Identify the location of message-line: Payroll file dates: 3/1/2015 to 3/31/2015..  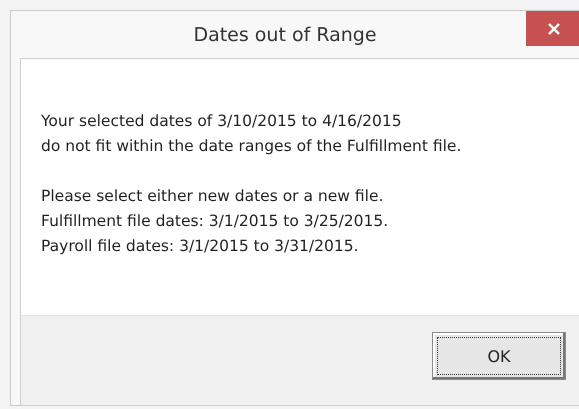
(200, 246).